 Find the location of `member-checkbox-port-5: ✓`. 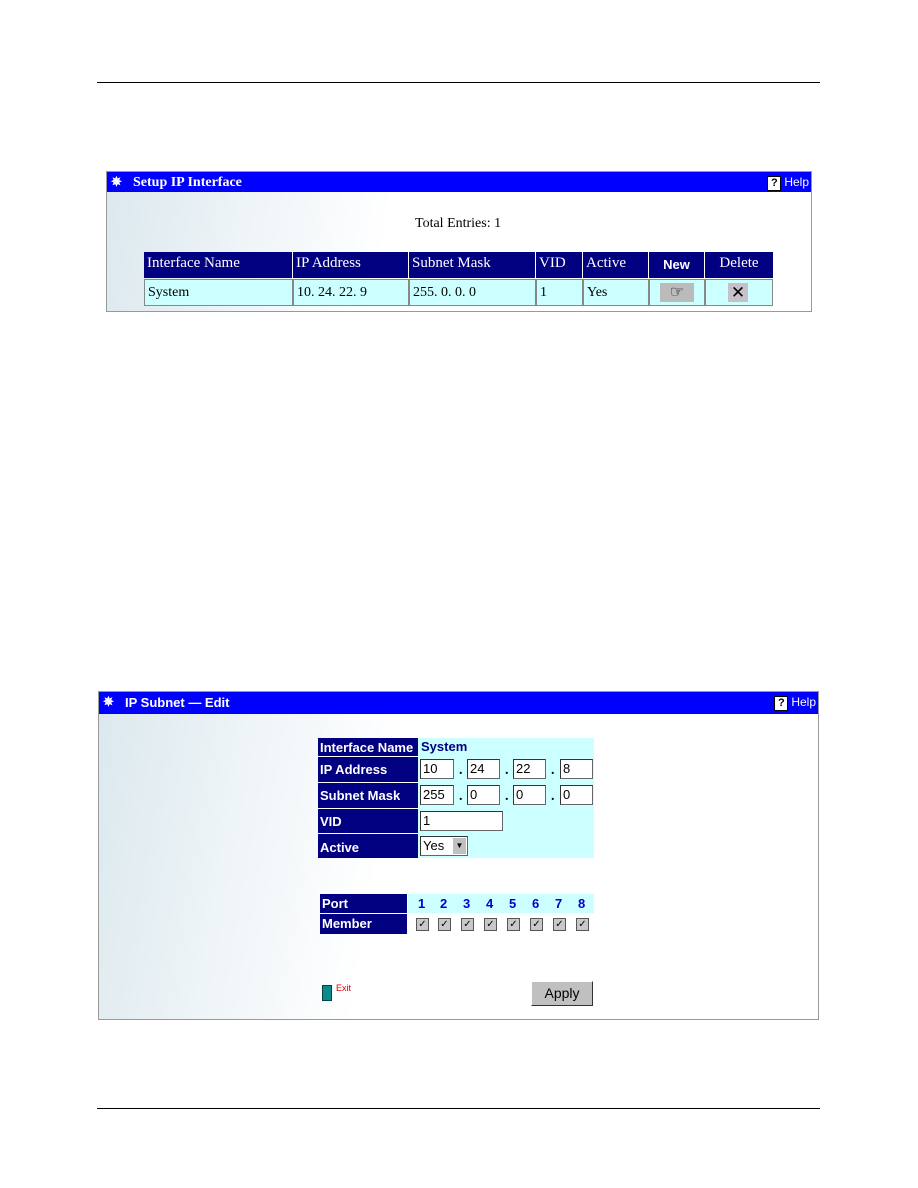

member-checkbox-port-5: ✓ is located at coordinates (513, 924).